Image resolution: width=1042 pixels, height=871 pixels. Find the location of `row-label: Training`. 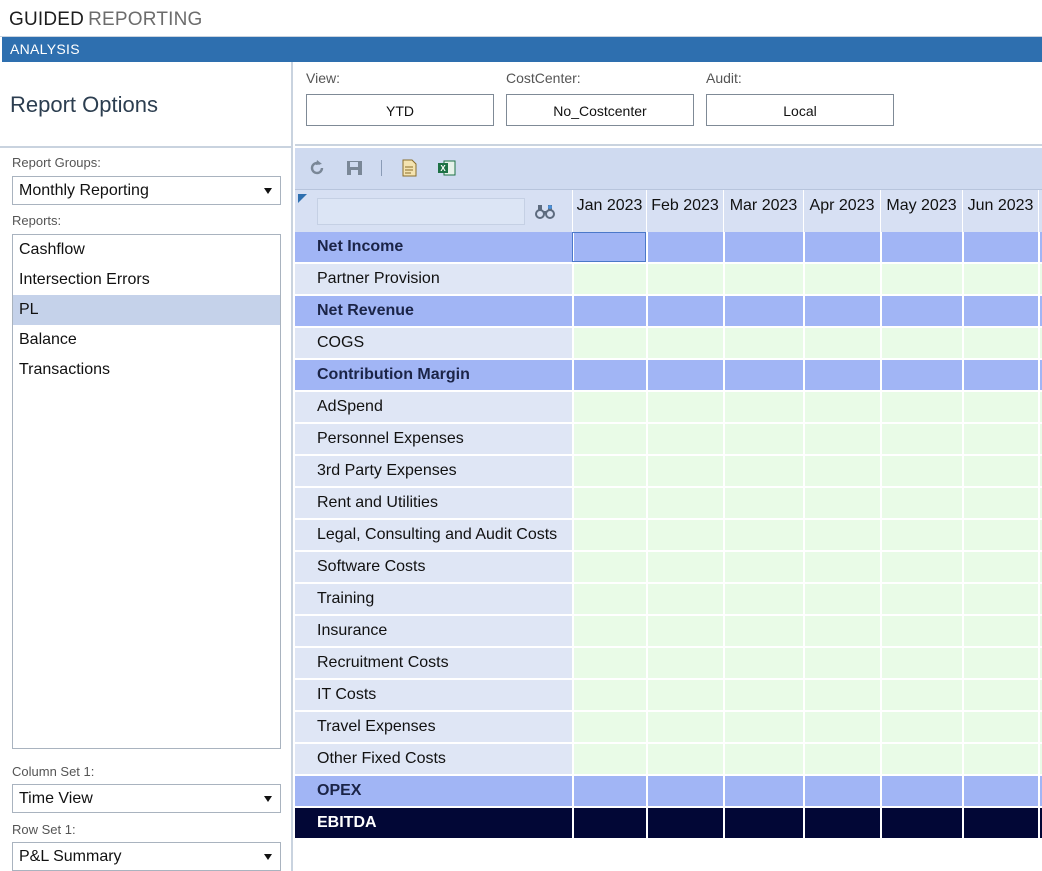

row-label: Training is located at coordinates (433, 599).